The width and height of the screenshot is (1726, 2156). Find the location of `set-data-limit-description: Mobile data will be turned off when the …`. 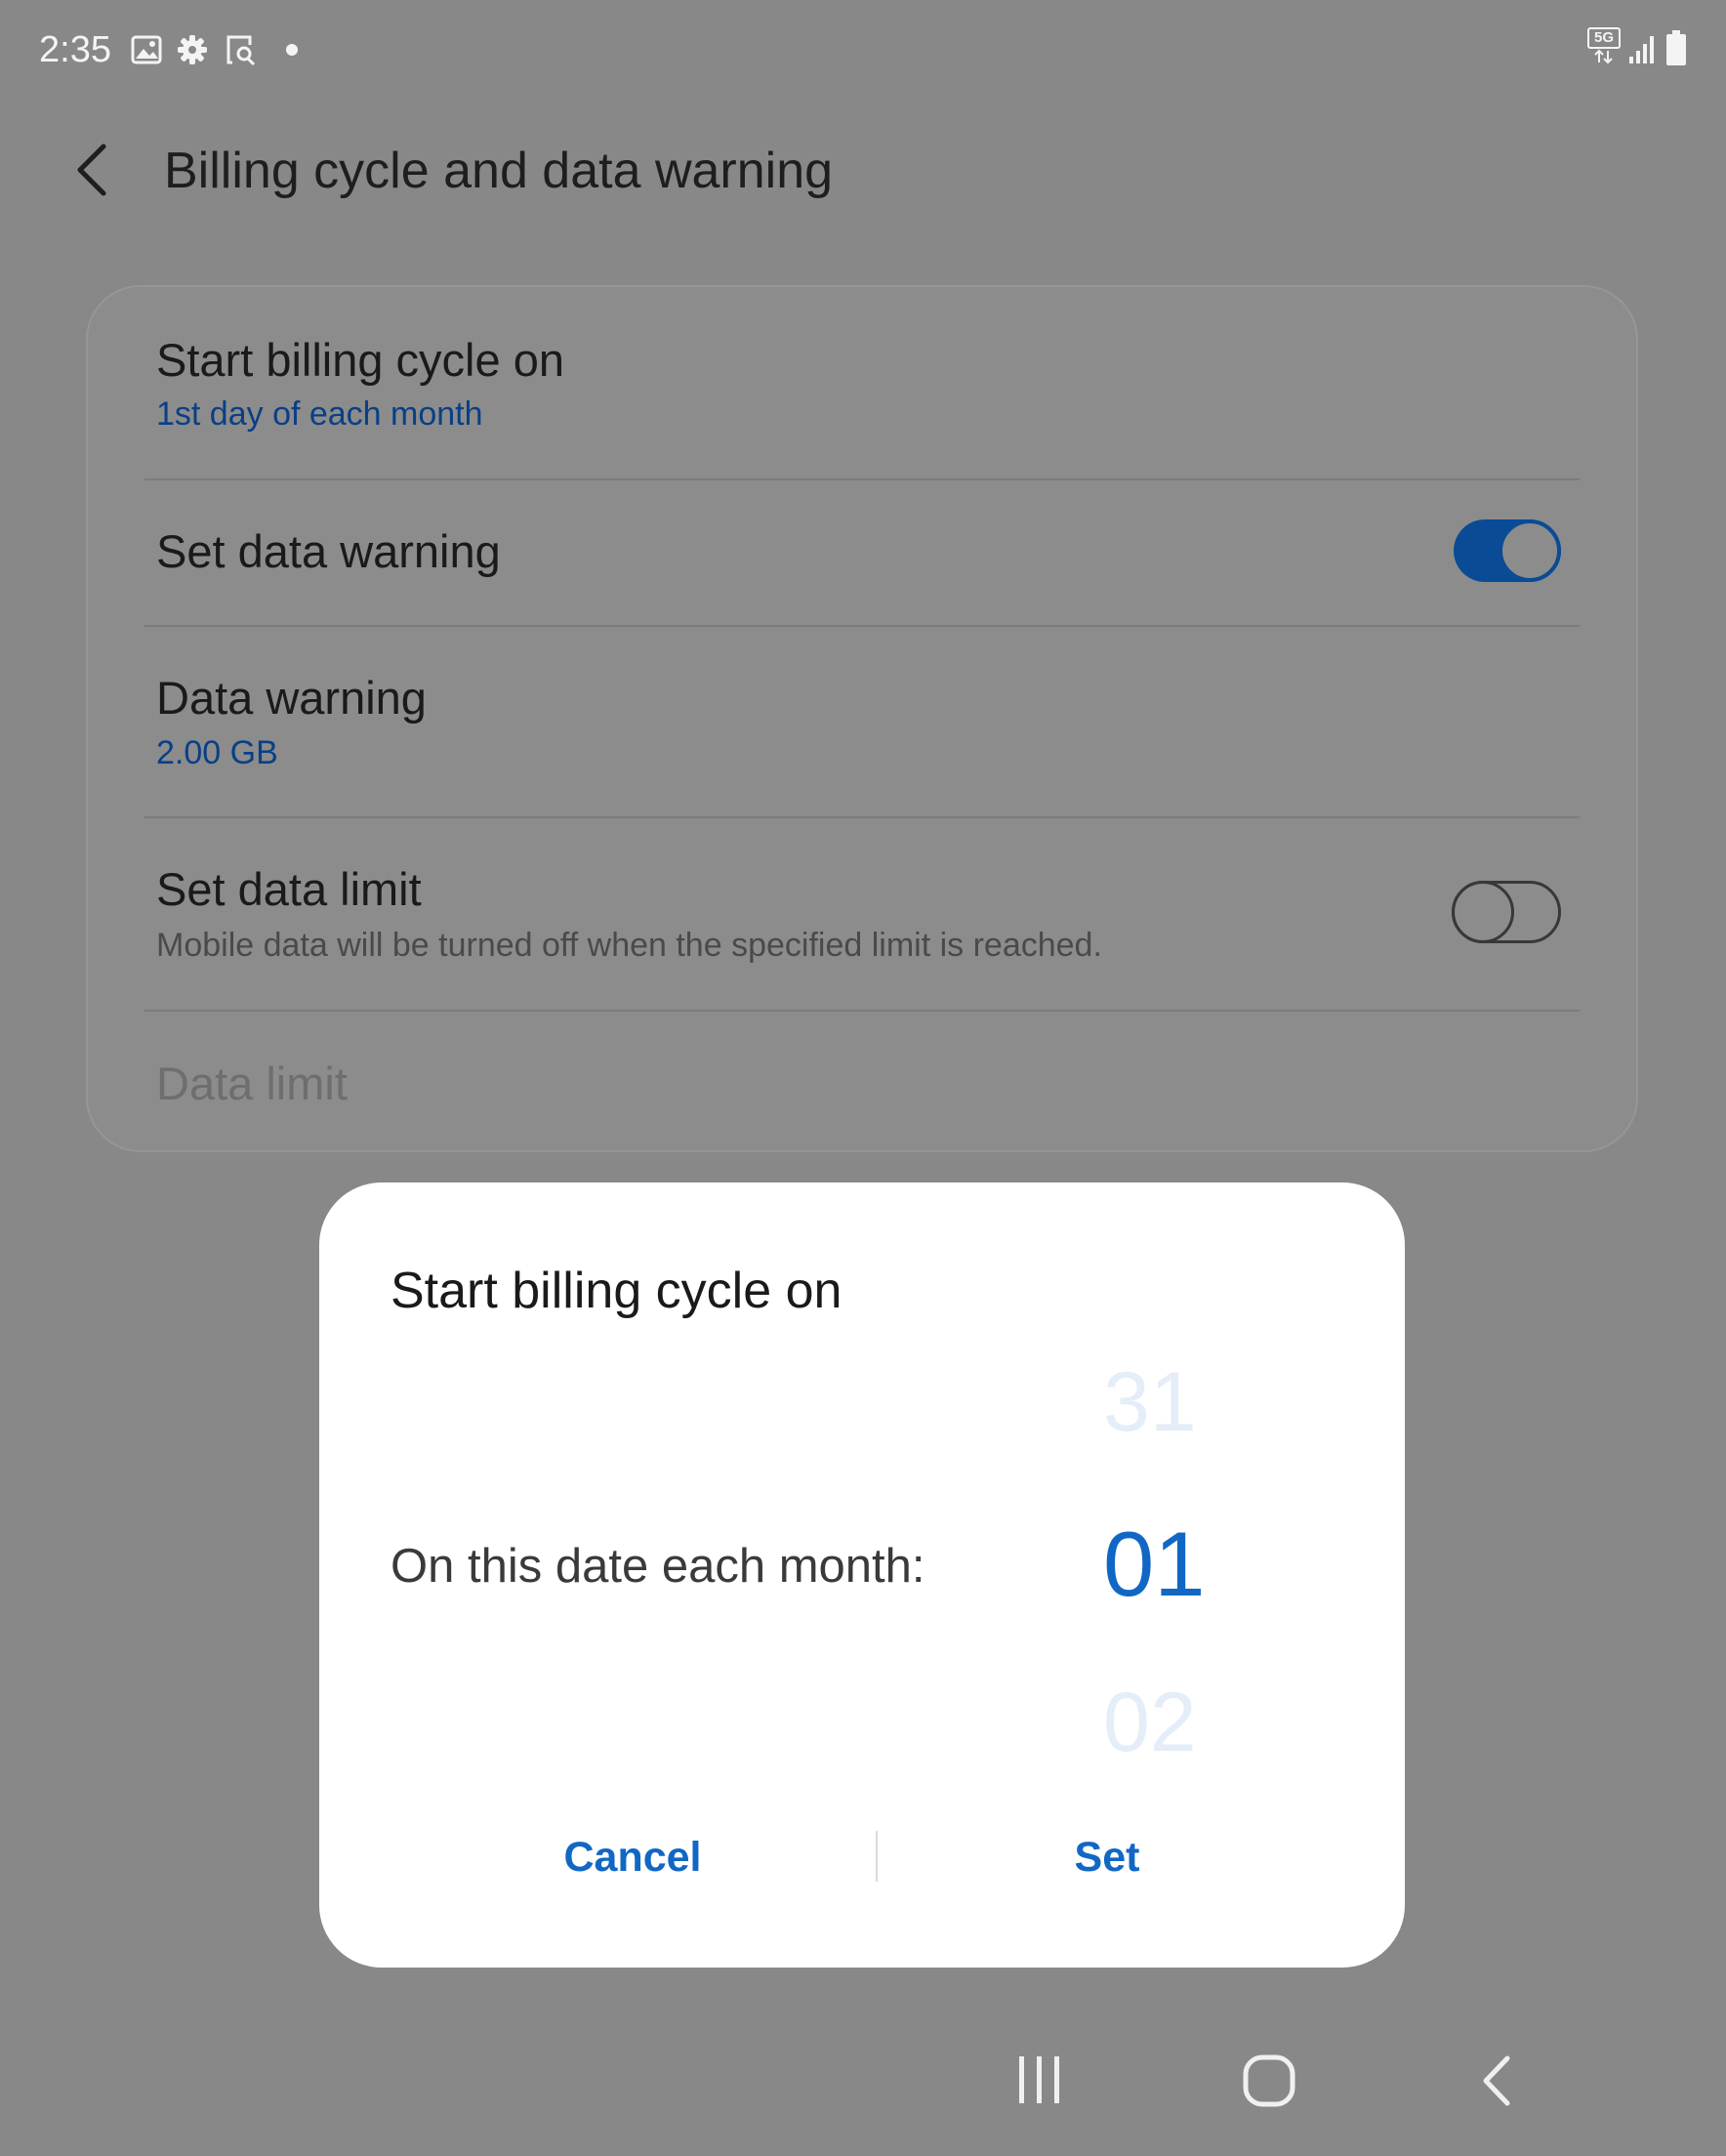

set-data-limit-description: Mobile data will be turned off when the … is located at coordinates (629, 945).